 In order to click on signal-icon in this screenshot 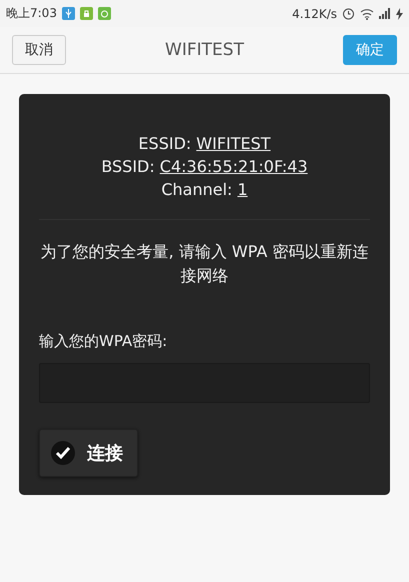, I will do `click(385, 13)`.